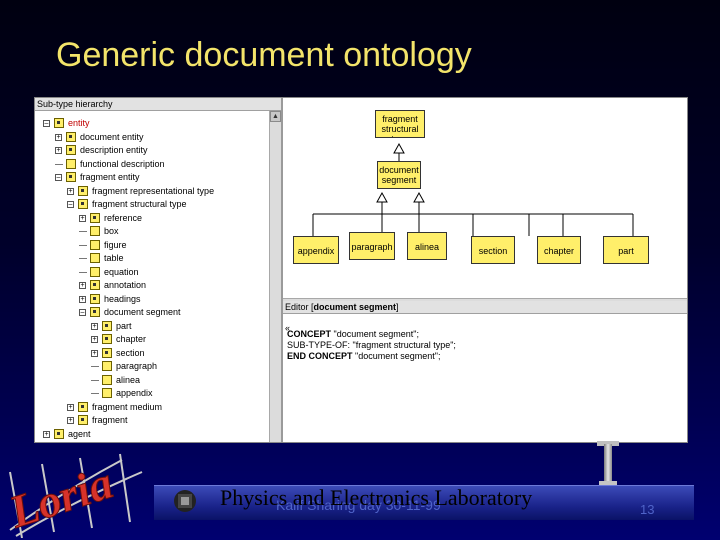 The height and width of the screenshot is (540, 720). I want to click on tree-item-label: fragment structural type, so click(139, 204).